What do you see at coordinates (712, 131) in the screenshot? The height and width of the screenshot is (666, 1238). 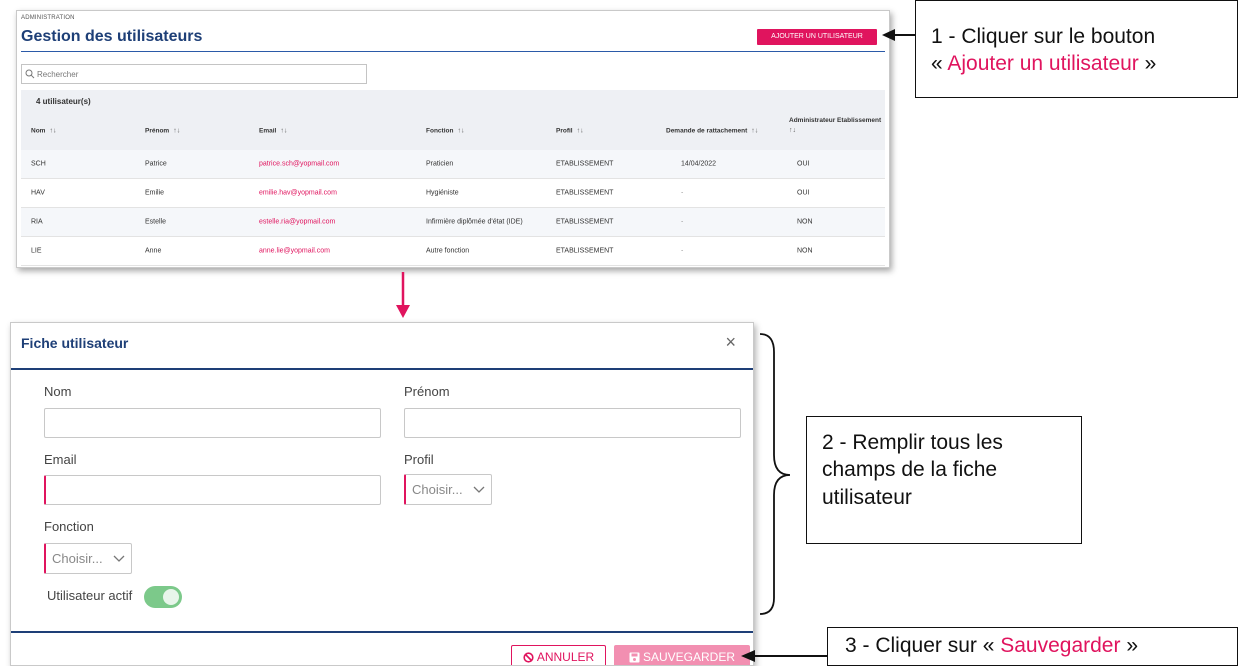 I see `column-header-demande: Demande de rattachement ↑↓` at bounding box center [712, 131].